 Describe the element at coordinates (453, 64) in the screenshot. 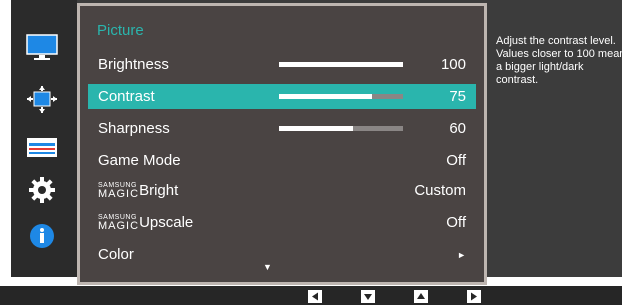

I see `menu-item-value: 100` at that location.